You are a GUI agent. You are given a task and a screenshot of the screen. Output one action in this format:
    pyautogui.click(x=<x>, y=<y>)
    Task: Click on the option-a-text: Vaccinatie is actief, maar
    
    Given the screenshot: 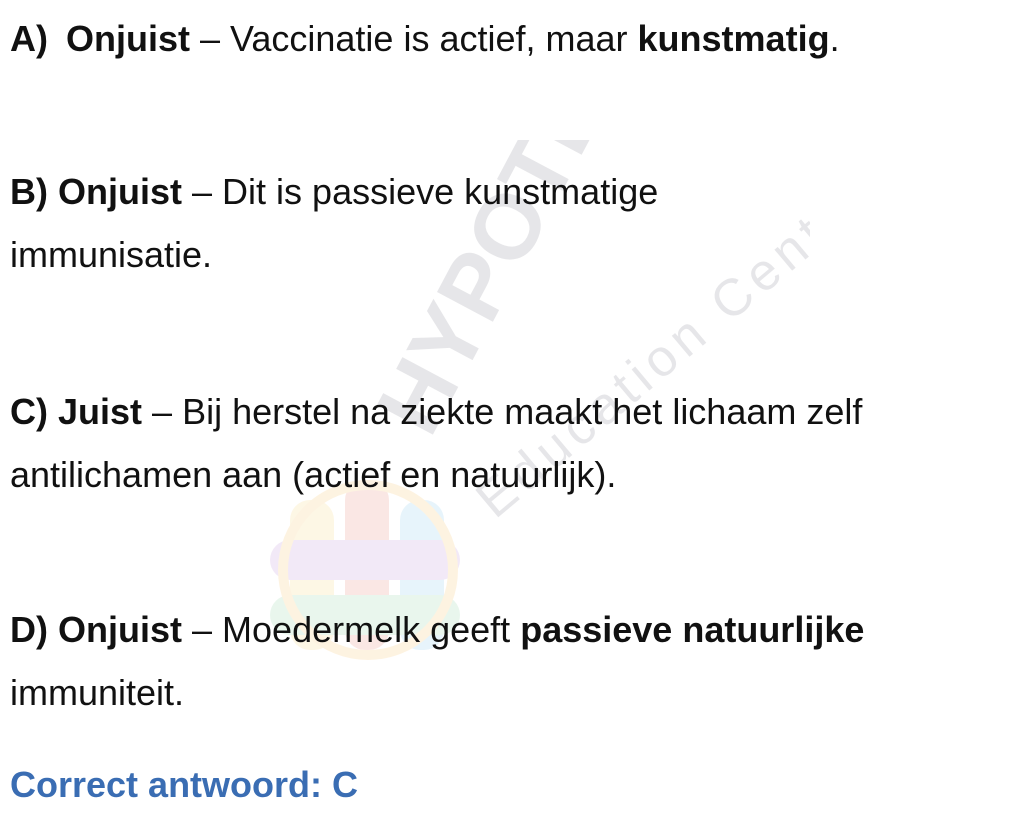 What is the action you would take?
    pyautogui.click(x=434, y=38)
    